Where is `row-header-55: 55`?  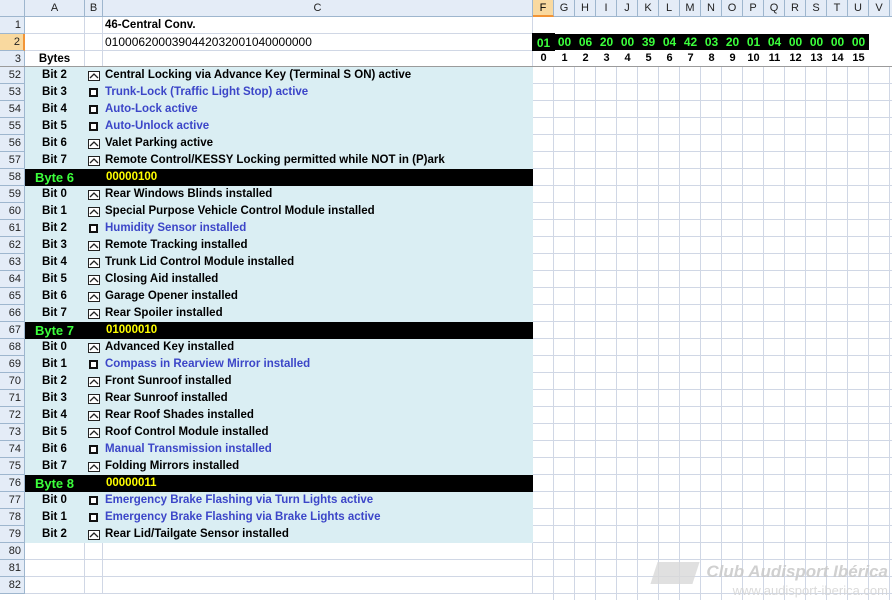
row-header-55: 55 is located at coordinates (12, 126).